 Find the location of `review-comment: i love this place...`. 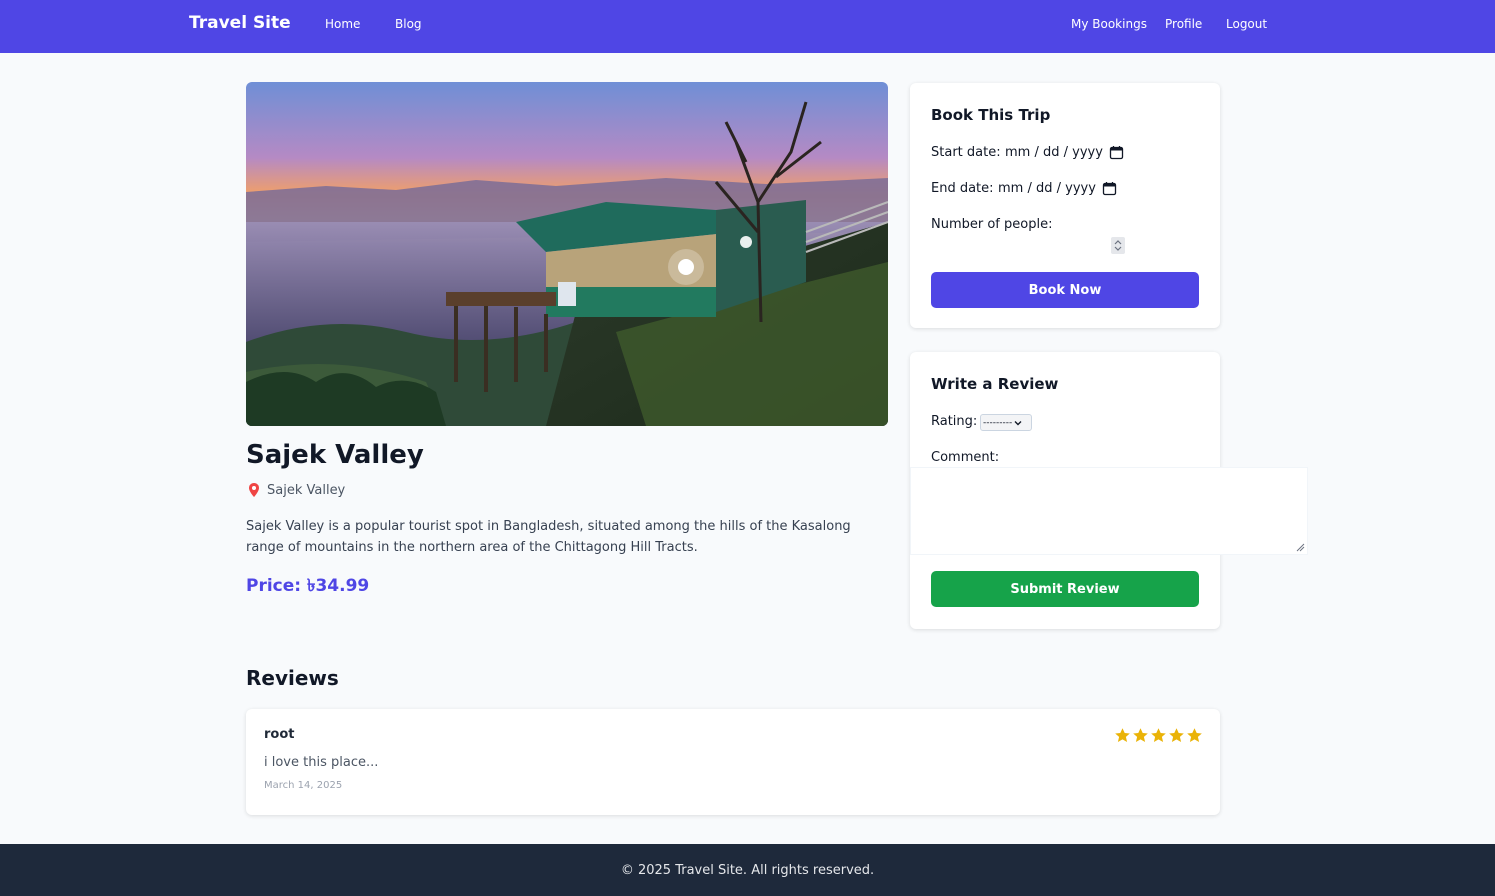

review-comment: i love this place... is located at coordinates (321, 762).